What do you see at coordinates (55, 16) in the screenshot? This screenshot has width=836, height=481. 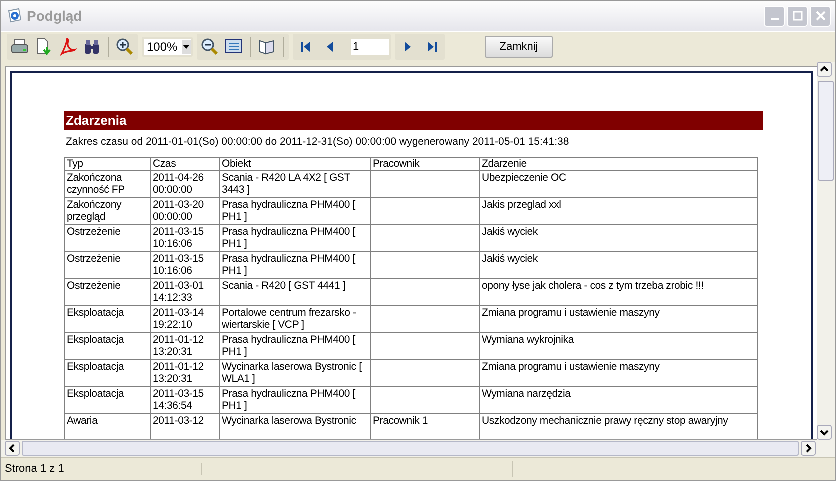 I see `window-title: Podgląd` at bounding box center [55, 16].